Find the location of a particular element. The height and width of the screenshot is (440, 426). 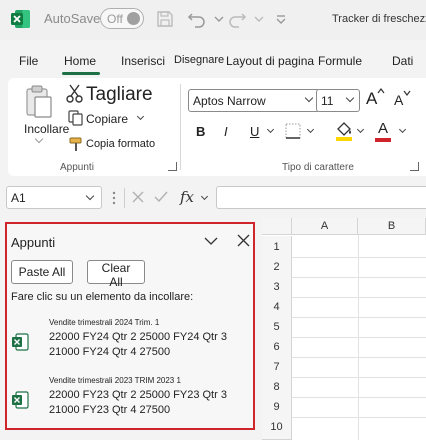

paste-all-button: Paste All is located at coordinates (42, 272).